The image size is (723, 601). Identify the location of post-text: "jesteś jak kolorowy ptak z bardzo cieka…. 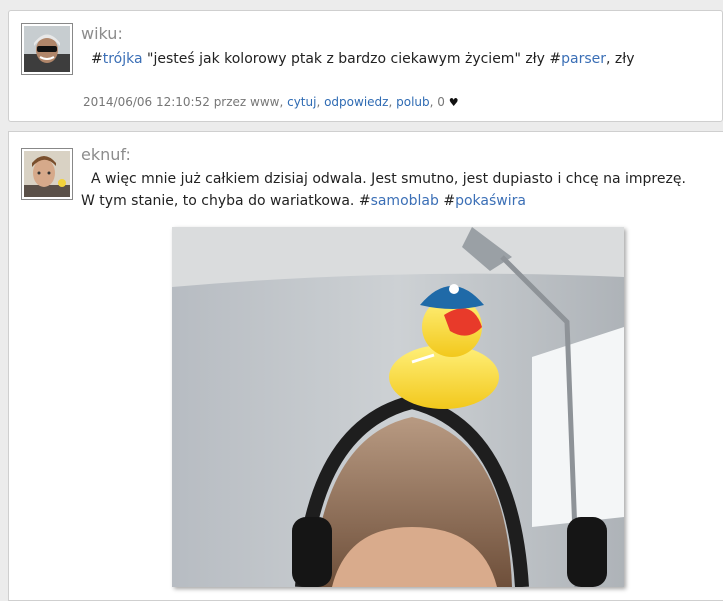
(346, 59).